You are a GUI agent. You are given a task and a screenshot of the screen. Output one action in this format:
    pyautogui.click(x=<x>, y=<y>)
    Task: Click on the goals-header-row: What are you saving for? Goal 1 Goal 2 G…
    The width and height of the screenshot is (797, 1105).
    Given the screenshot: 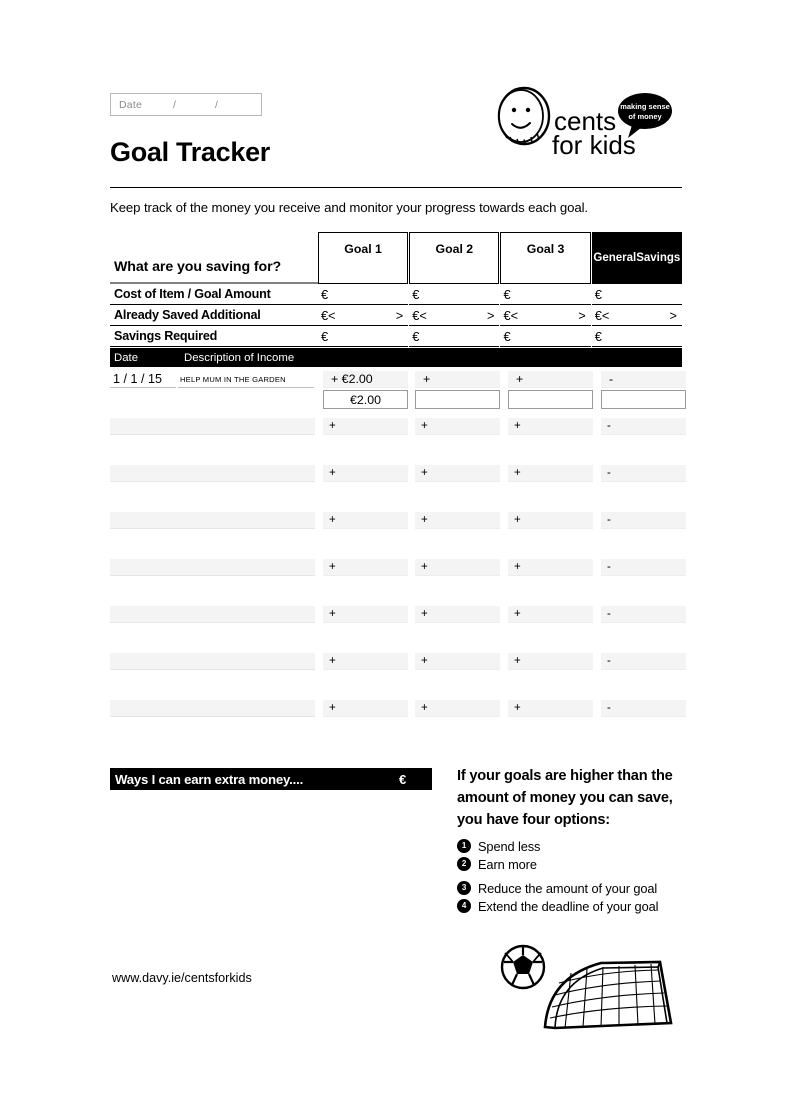 What is the action you would take?
    pyautogui.click(x=396, y=258)
    